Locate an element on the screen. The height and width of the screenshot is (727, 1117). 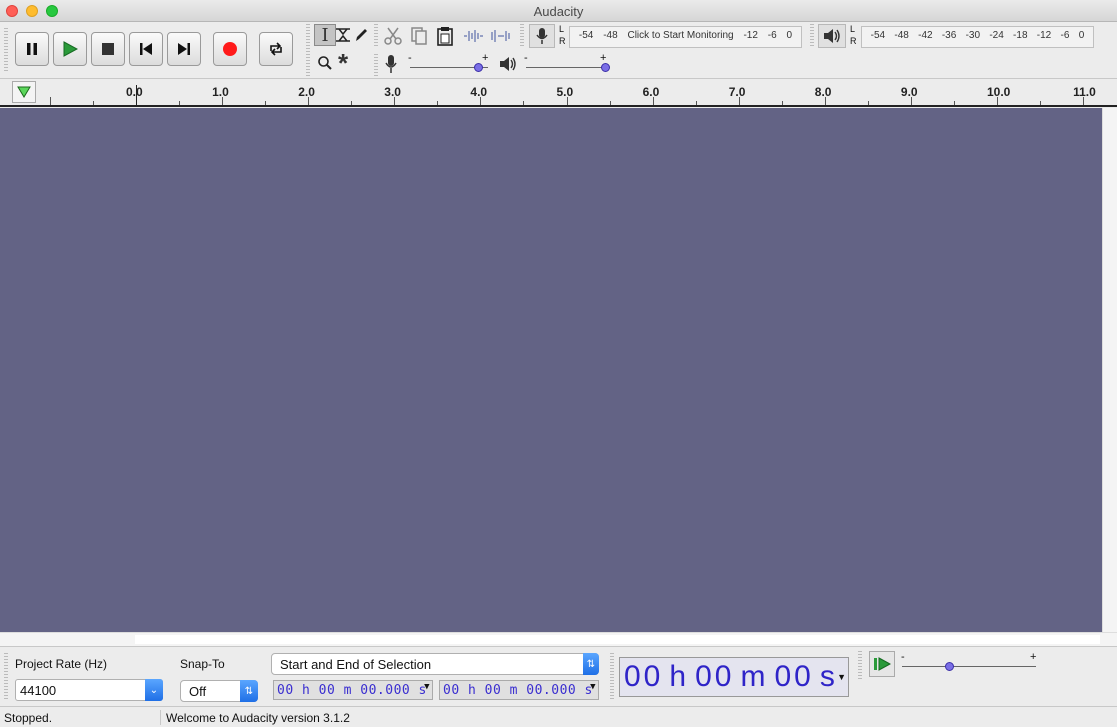
project-rate-combo: 44100 ⌄ is located at coordinates (89, 690).